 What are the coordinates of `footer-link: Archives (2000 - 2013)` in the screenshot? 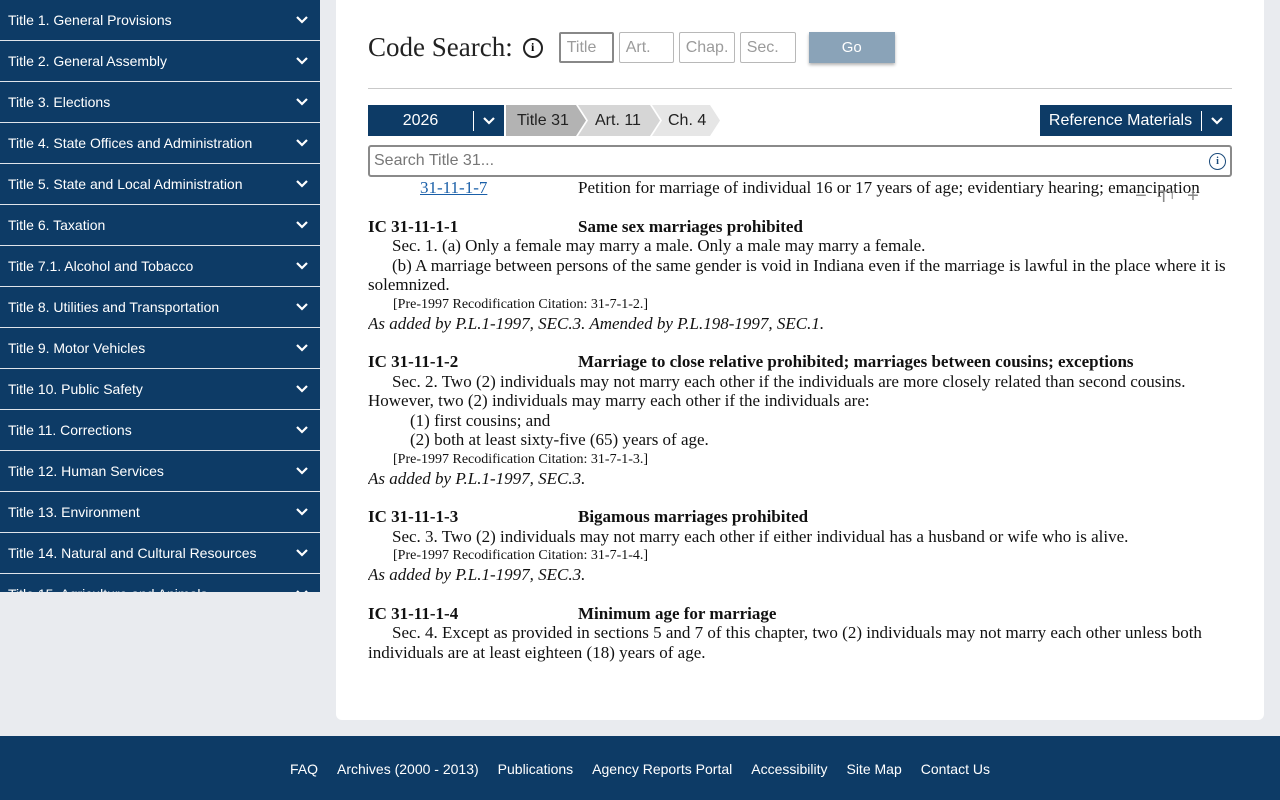 It's located at (408, 769).